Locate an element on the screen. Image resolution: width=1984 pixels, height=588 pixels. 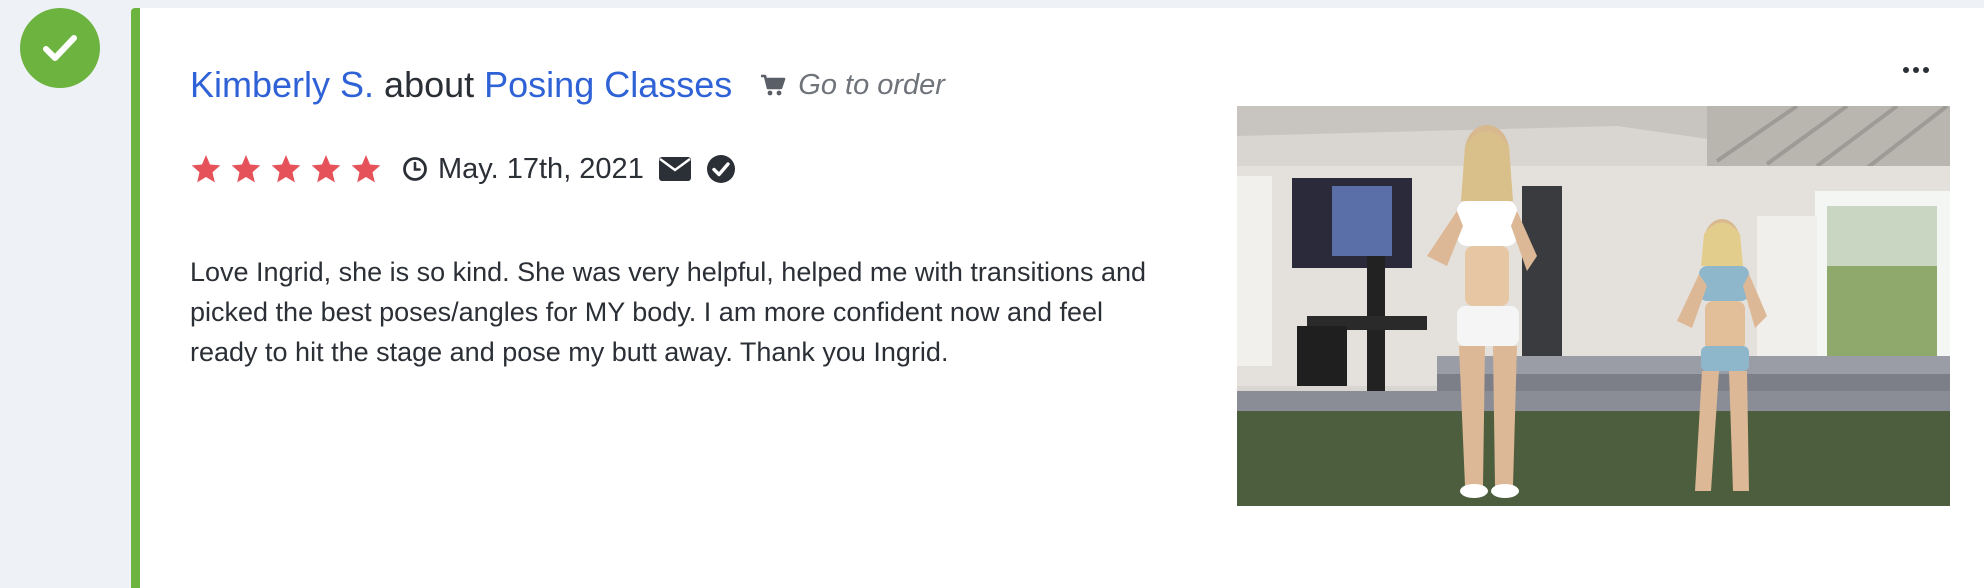
star-rating is located at coordinates (286, 169).